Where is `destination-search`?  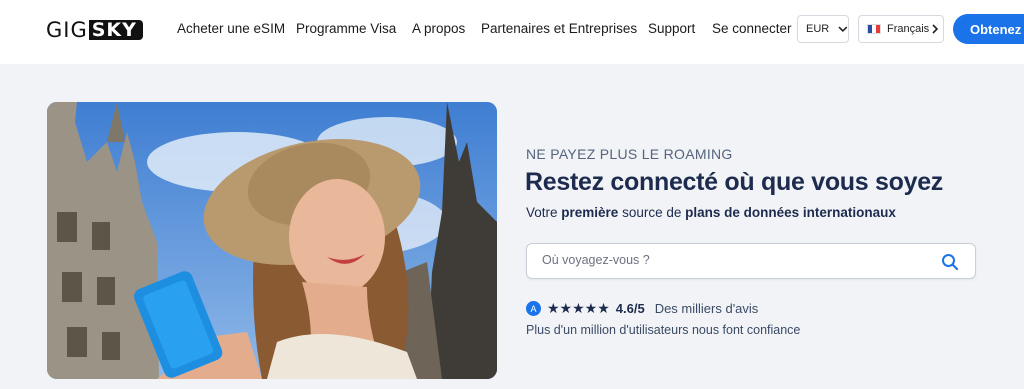
destination-search is located at coordinates (751, 261).